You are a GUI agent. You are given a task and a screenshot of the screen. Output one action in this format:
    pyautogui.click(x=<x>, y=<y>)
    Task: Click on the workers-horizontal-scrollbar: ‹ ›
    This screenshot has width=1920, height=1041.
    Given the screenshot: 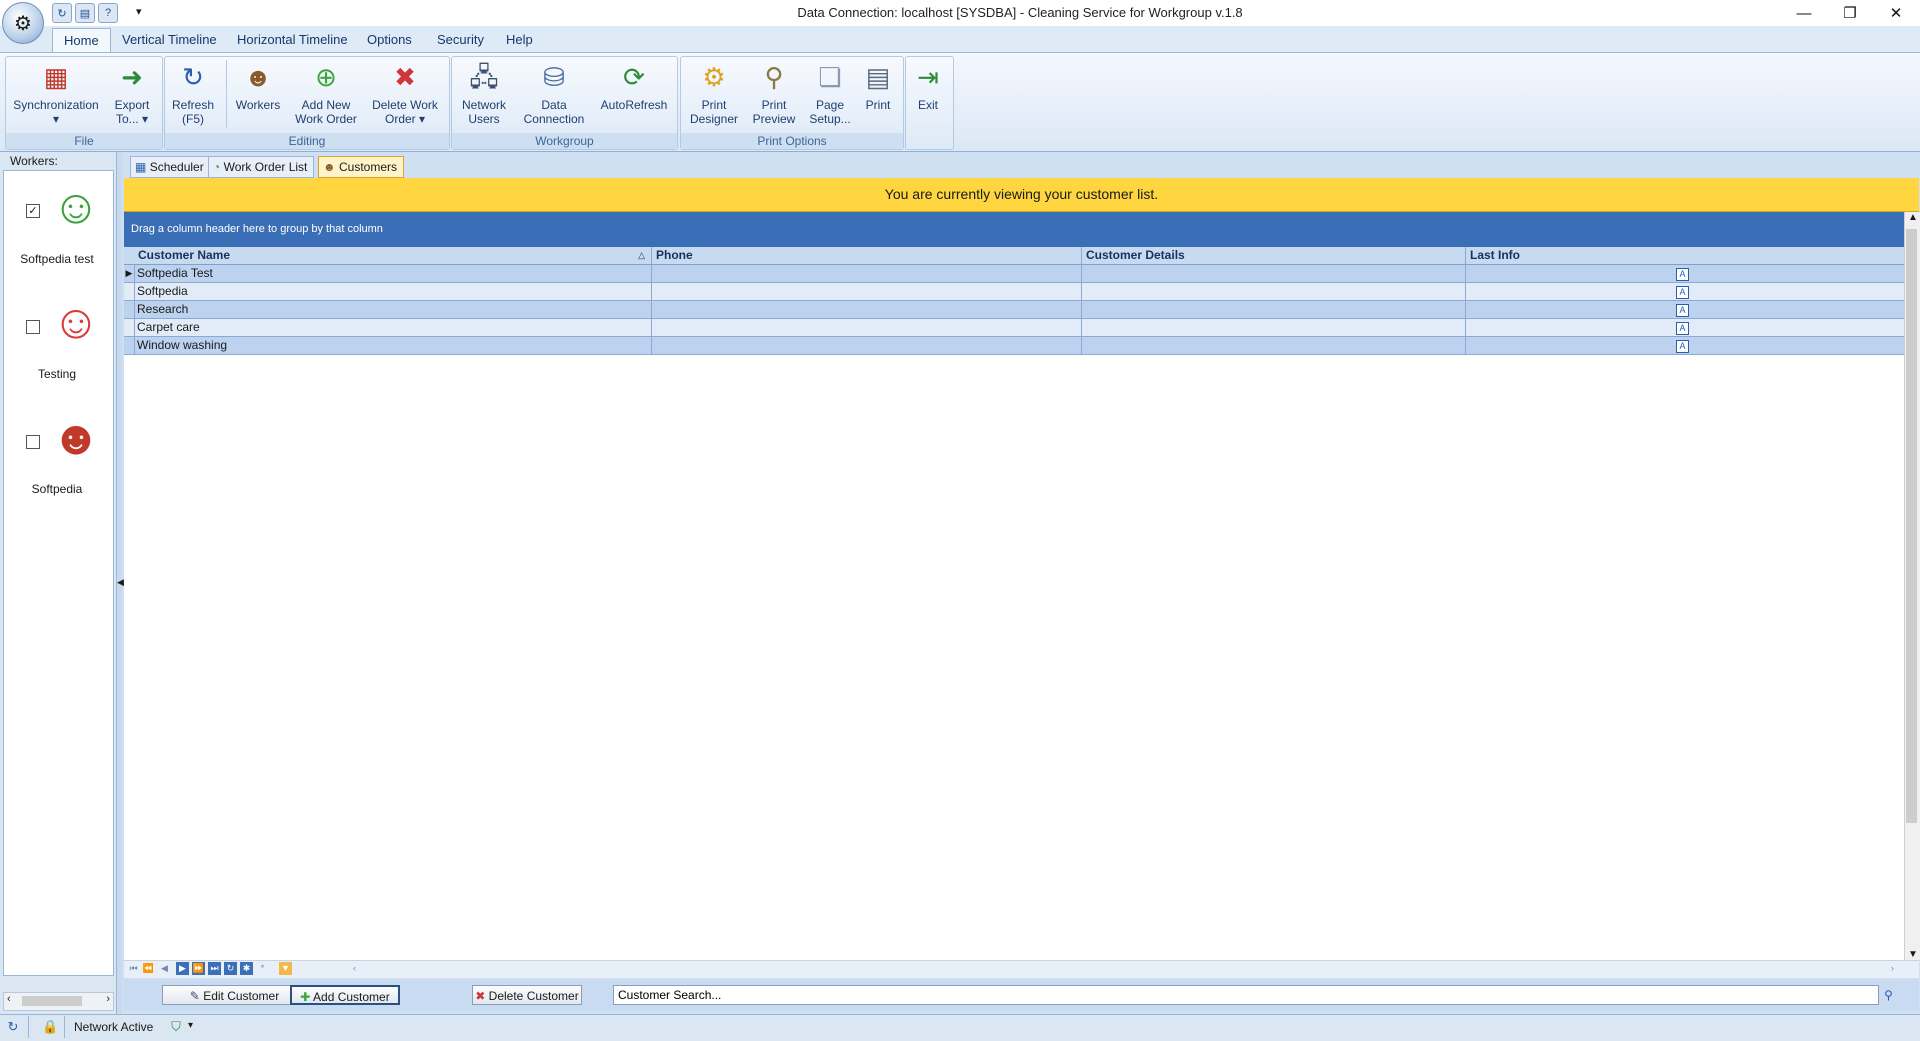 What is the action you would take?
    pyautogui.click(x=58, y=1001)
    